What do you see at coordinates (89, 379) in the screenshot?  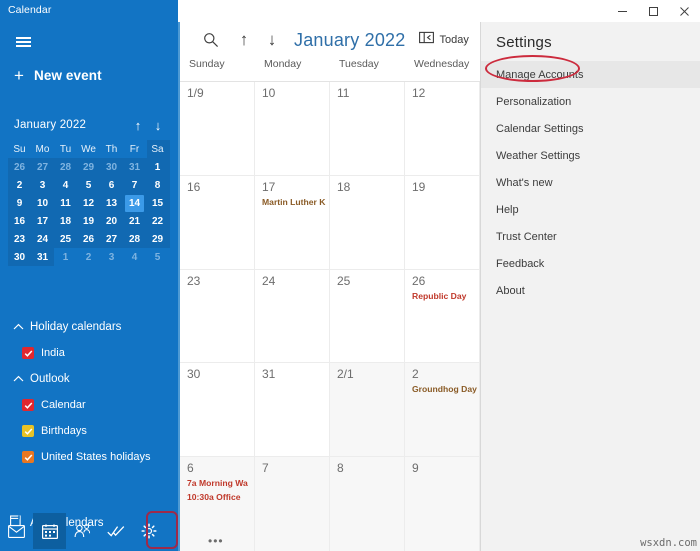 I see `calendar-group-outlook: Outlook` at bounding box center [89, 379].